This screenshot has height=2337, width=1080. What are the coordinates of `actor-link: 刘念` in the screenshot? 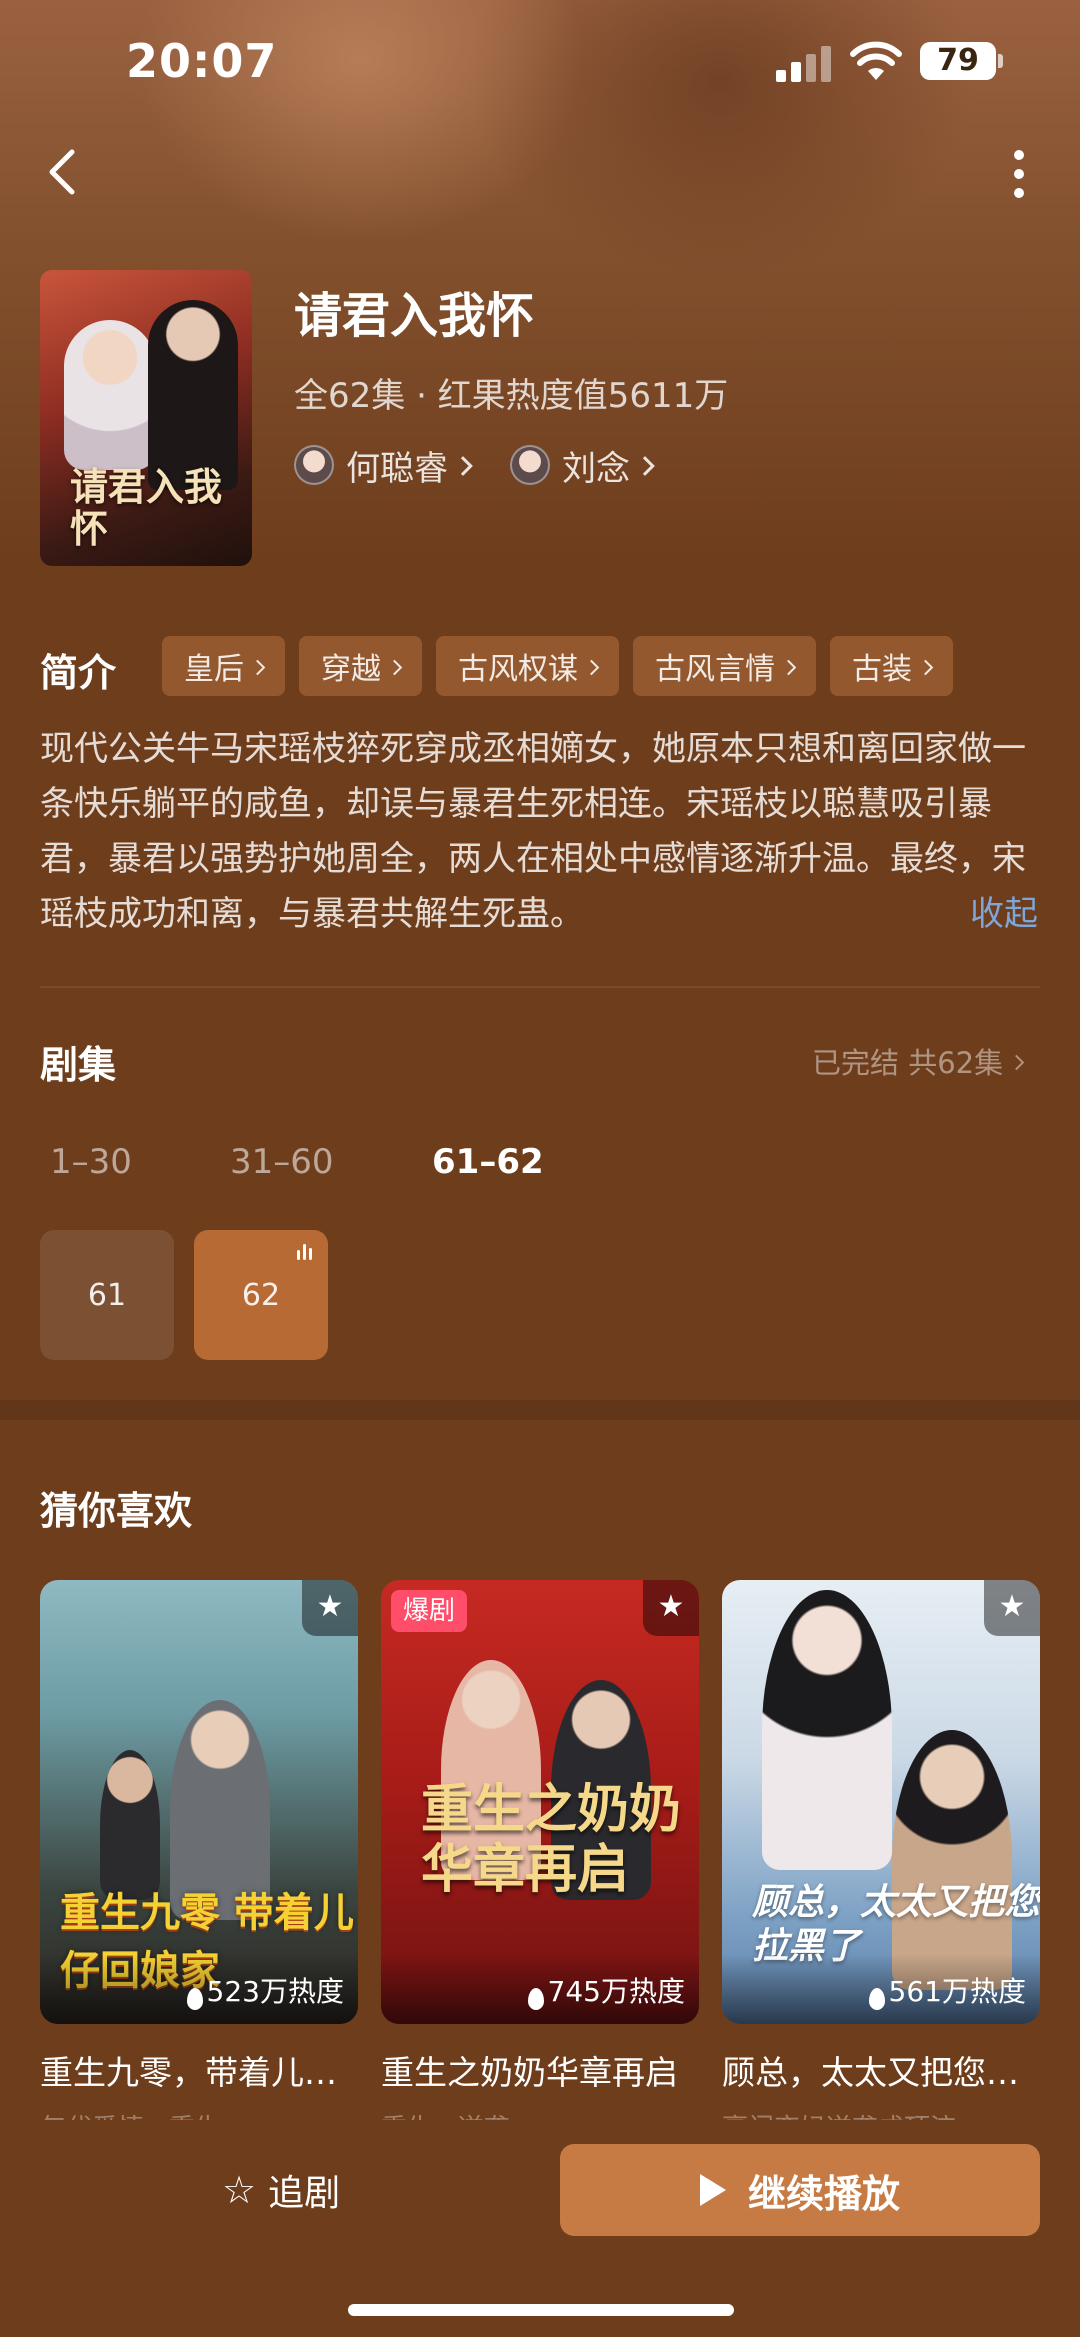 It's located at (582, 465).